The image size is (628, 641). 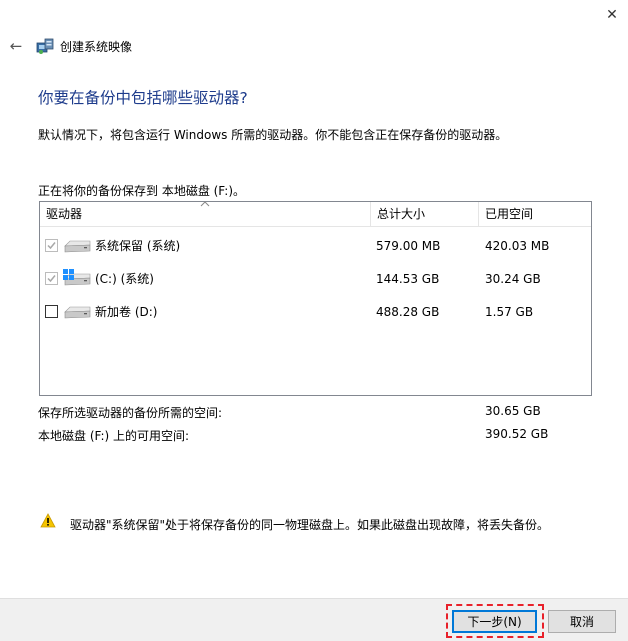 I want to click on drive-name: 系统保留 (系统), so click(x=138, y=246).